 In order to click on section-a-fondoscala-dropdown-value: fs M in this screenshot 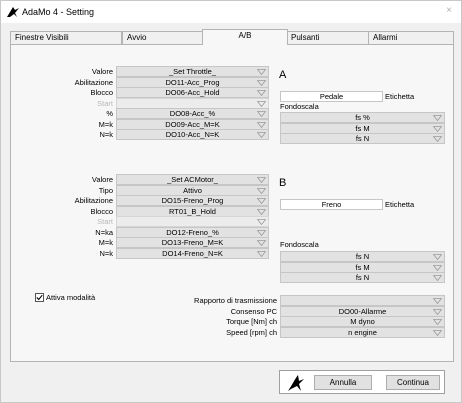, I will do `click(362, 128)`.